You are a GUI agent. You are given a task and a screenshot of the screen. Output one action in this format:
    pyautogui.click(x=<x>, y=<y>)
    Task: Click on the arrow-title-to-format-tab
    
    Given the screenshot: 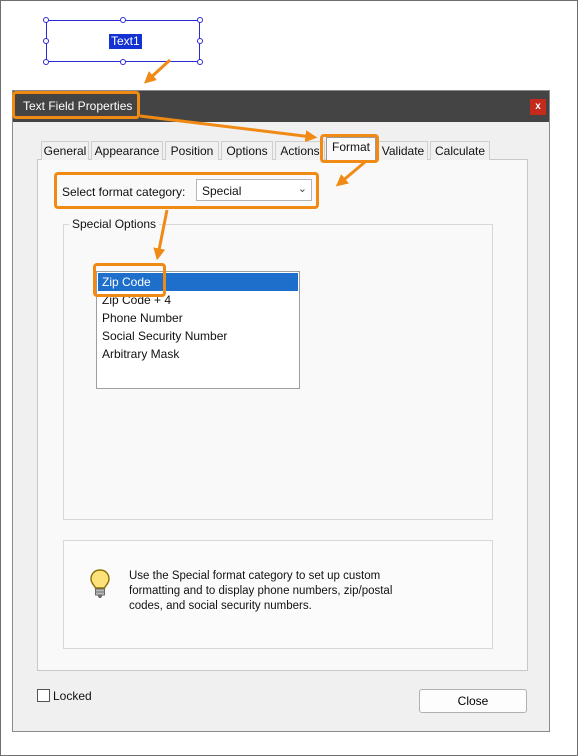 What is the action you would take?
    pyautogui.click(x=228, y=128)
    